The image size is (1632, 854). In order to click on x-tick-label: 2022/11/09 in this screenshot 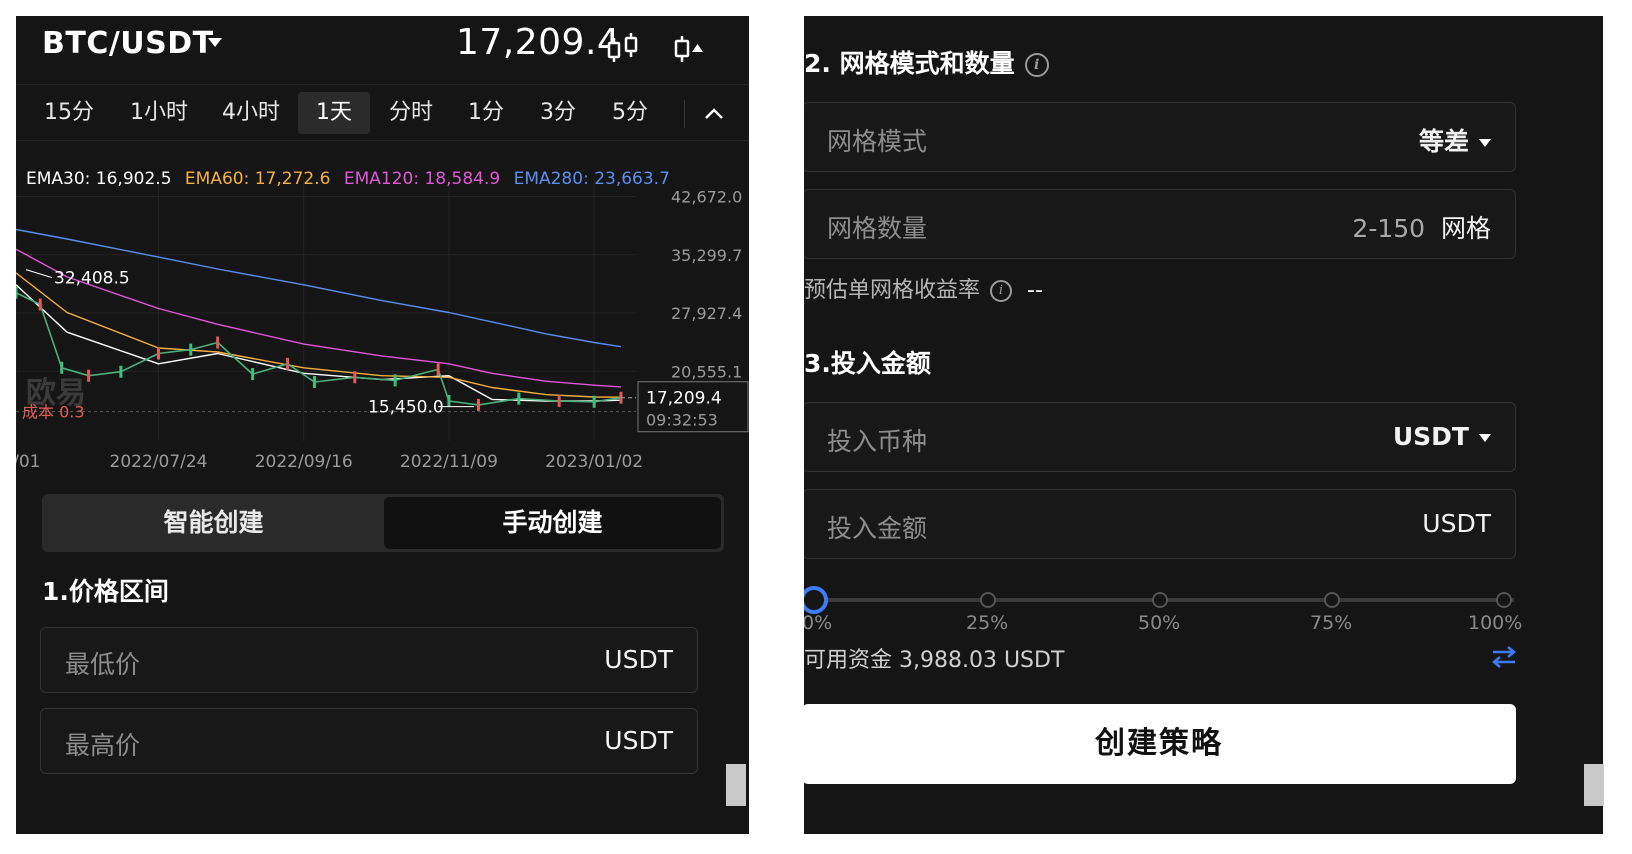, I will do `click(449, 462)`.